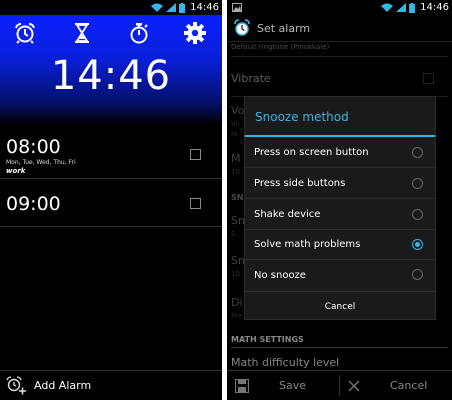 Image resolution: width=452 pixels, height=400 pixels. I want to click on action-bar: Save Cancel, so click(339, 385).